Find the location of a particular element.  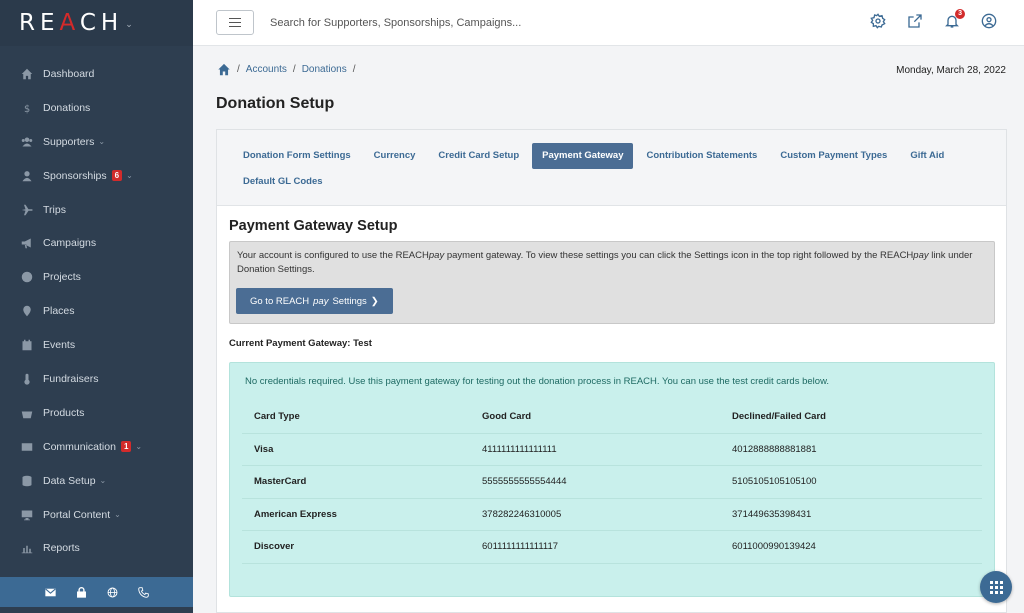

bar-chart-icon is located at coordinates (27, 548).